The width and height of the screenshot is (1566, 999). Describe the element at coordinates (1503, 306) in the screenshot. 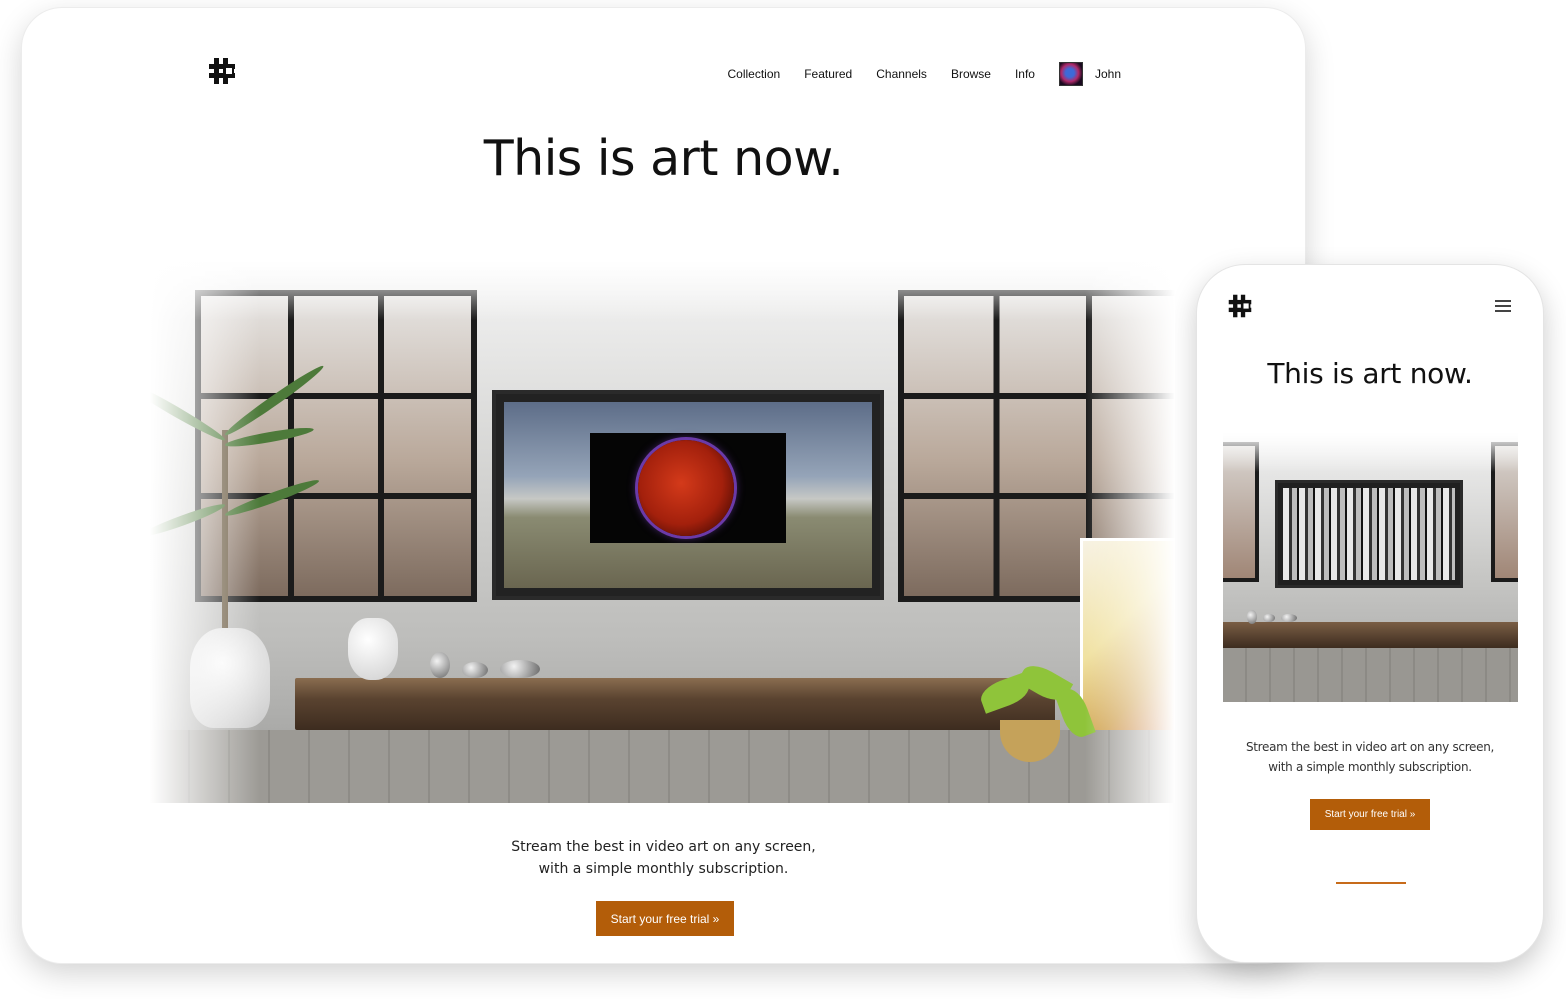

I see `hamburger-icon` at that location.